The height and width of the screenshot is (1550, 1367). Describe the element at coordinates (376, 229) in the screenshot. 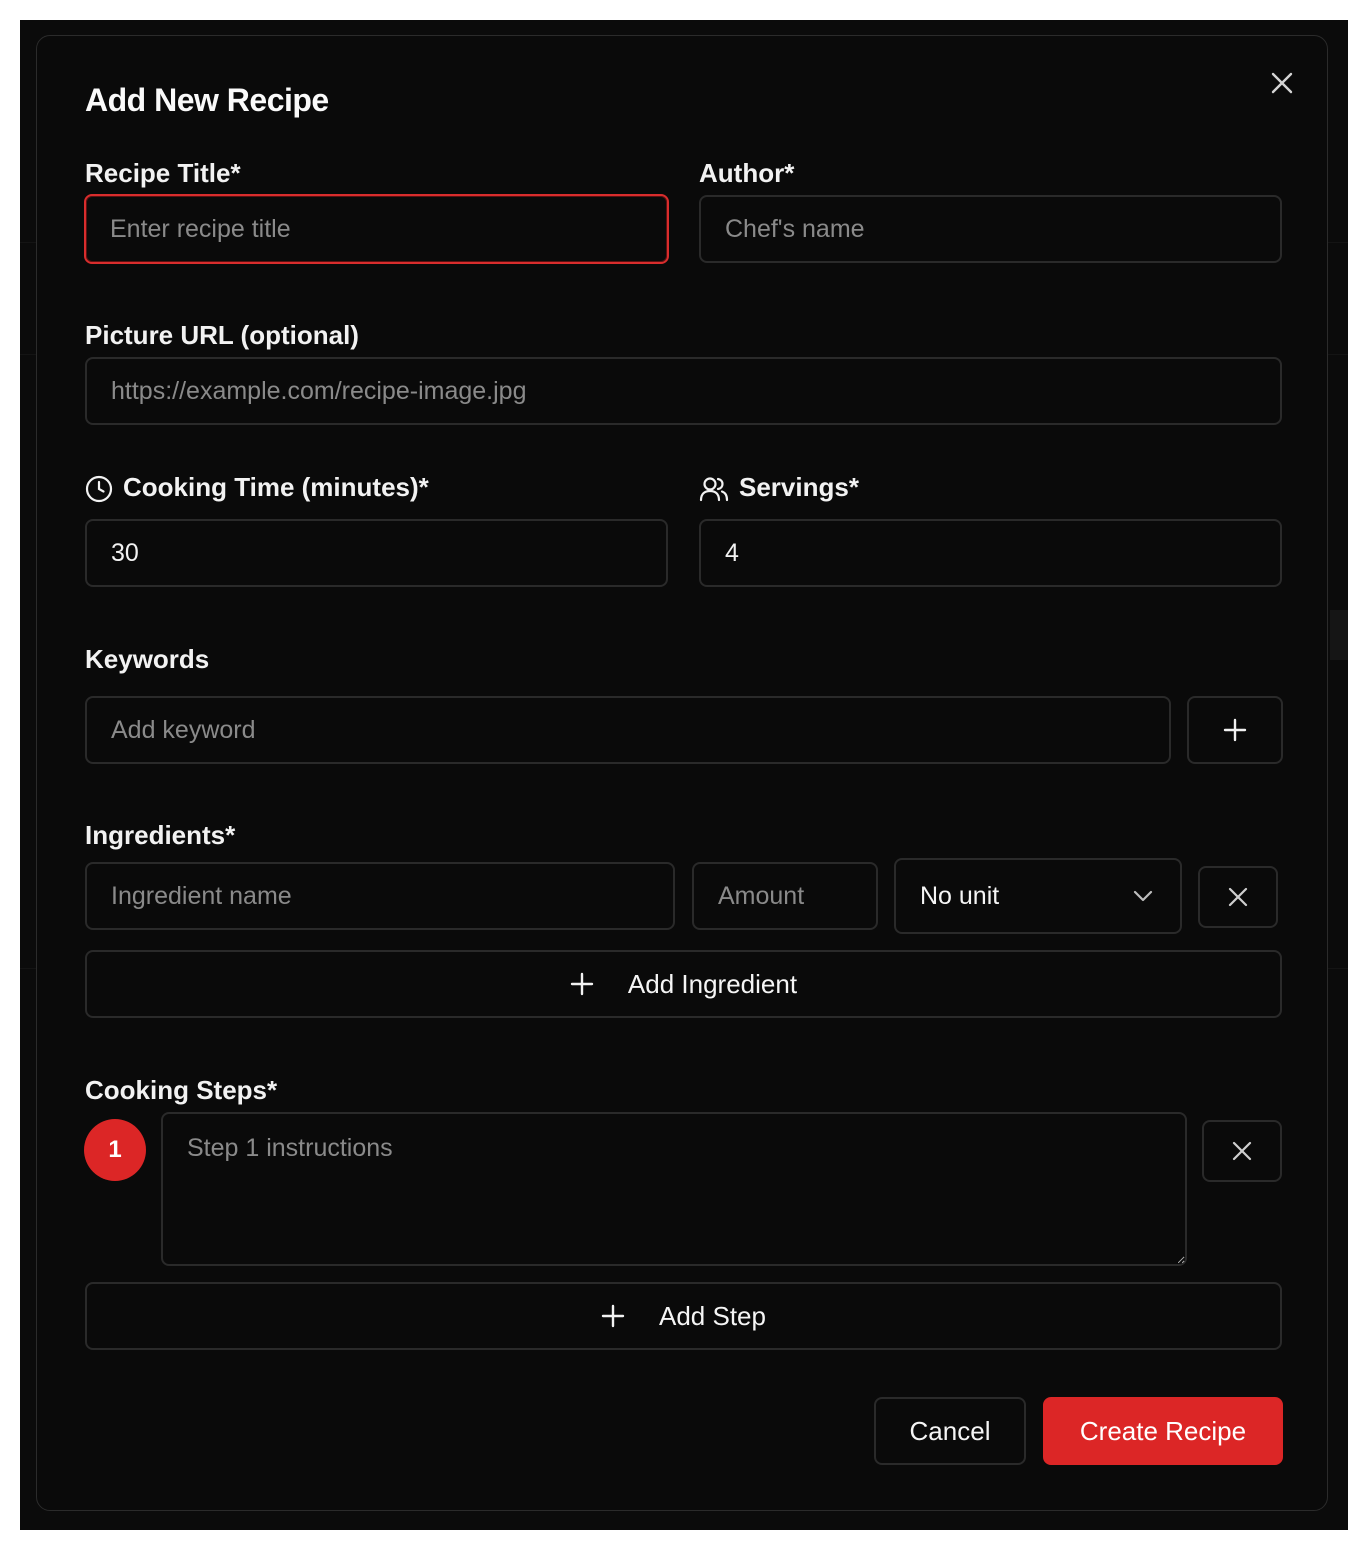

I see `recipe-title-input` at that location.